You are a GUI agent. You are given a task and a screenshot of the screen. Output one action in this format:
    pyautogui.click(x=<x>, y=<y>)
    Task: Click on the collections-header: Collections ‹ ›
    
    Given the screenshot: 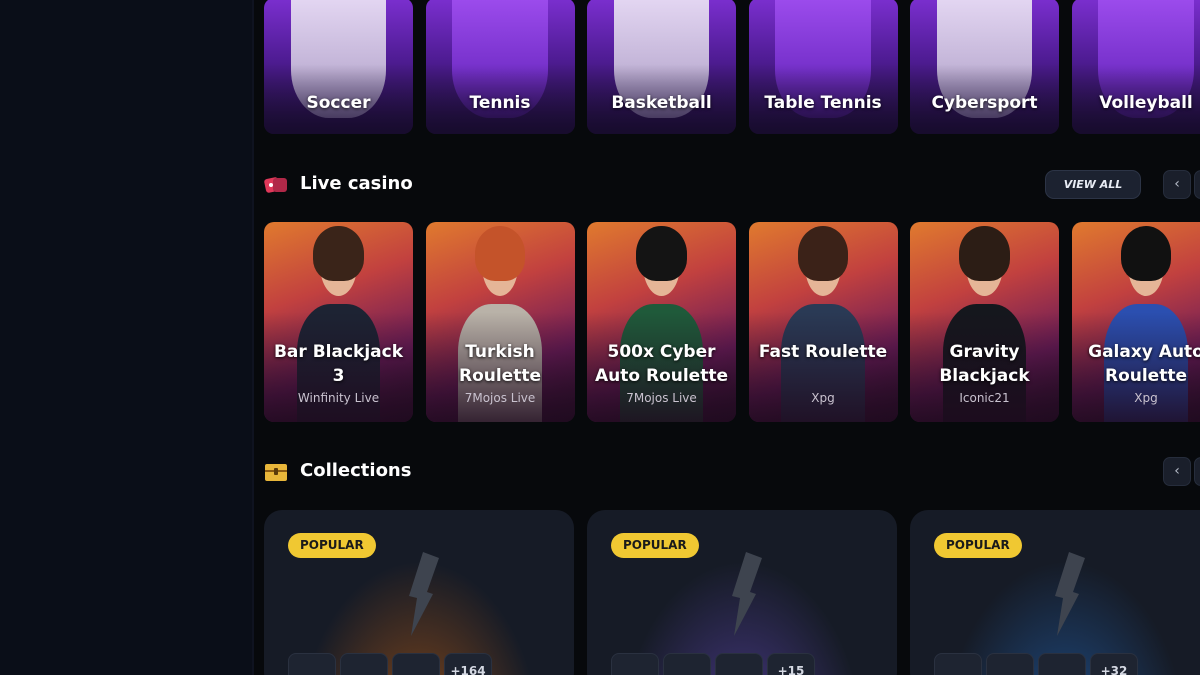 What is the action you would take?
    pyautogui.click(x=732, y=472)
    